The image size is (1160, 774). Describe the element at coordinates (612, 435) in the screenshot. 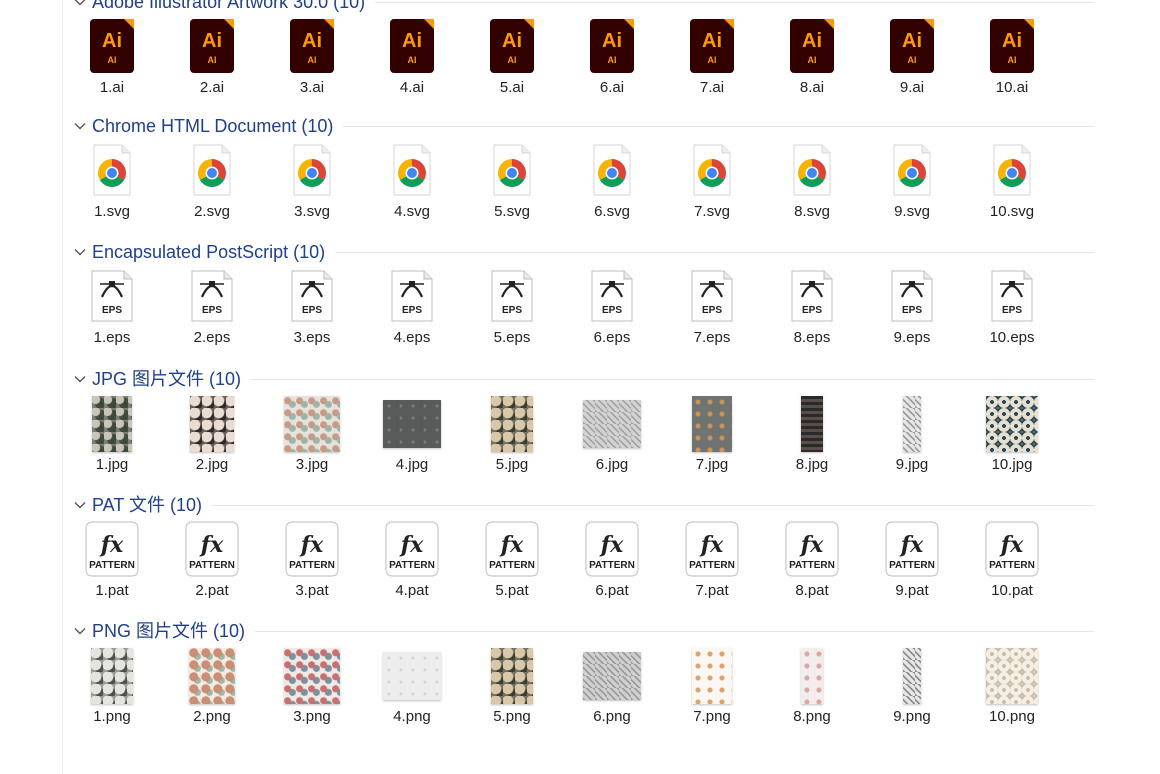

I see `file-item: 6.jpg` at that location.